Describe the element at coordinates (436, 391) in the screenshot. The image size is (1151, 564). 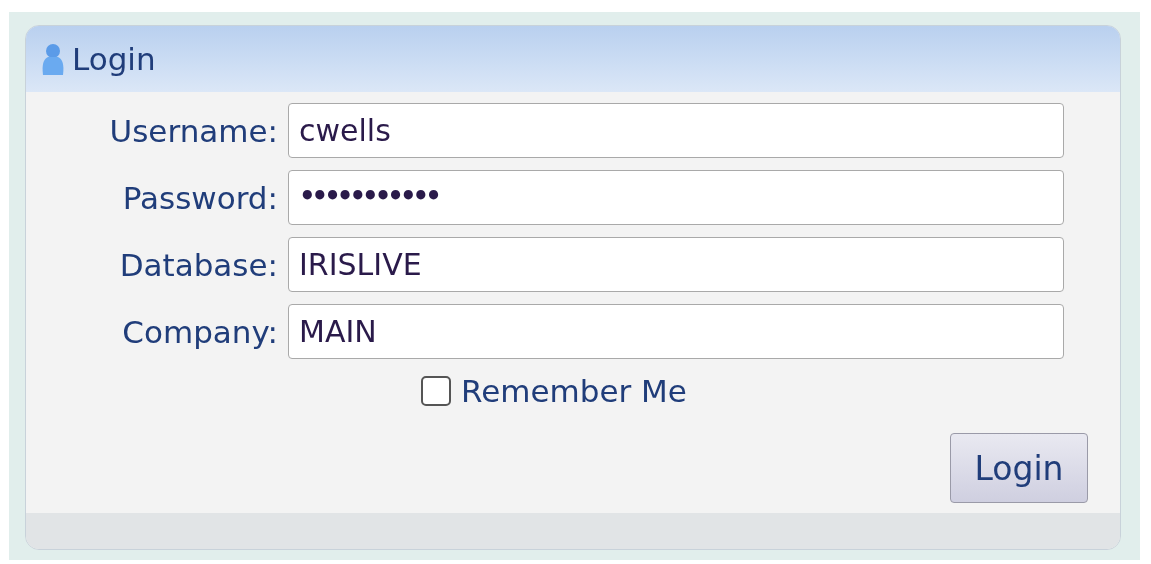
I see `remember-checkbox` at that location.